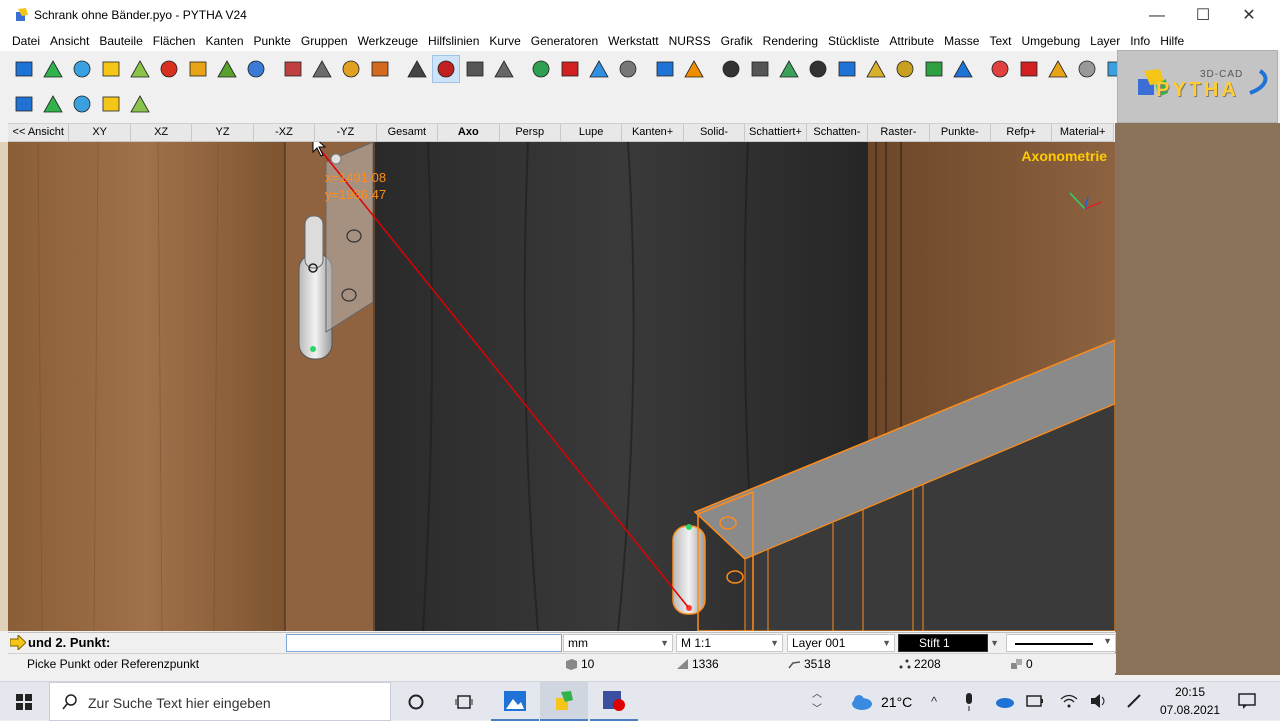 The image size is (1280, 721). Describe the element at coordinates (1134, 701) in the screenshot. I see `pen-workspace-icon` at that location.